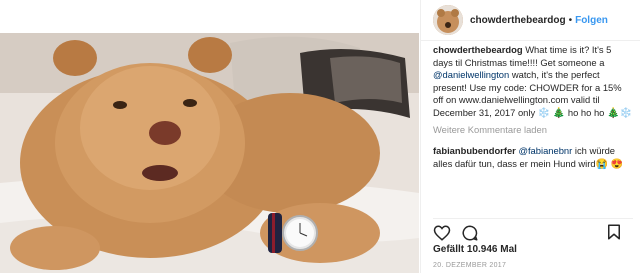 The image size is (640, 273). What do you see at coordinates (586, 112) in the screenshot?
I see `caption-text-3: ho ho ho` at bounding box center [586, 112].